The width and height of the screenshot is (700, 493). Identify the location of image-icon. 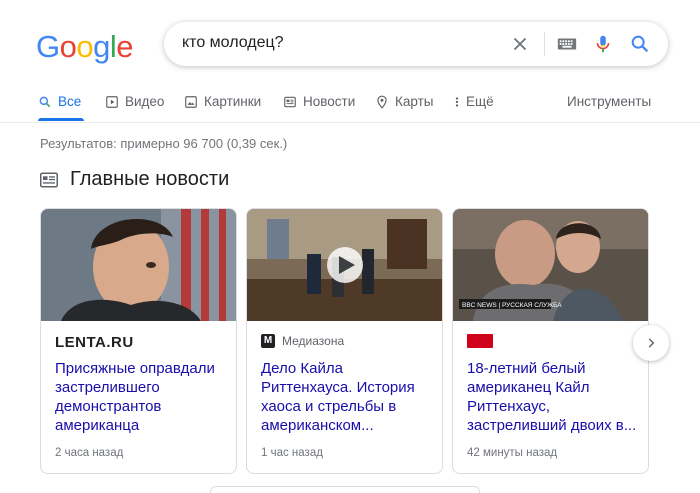
(191, 101).